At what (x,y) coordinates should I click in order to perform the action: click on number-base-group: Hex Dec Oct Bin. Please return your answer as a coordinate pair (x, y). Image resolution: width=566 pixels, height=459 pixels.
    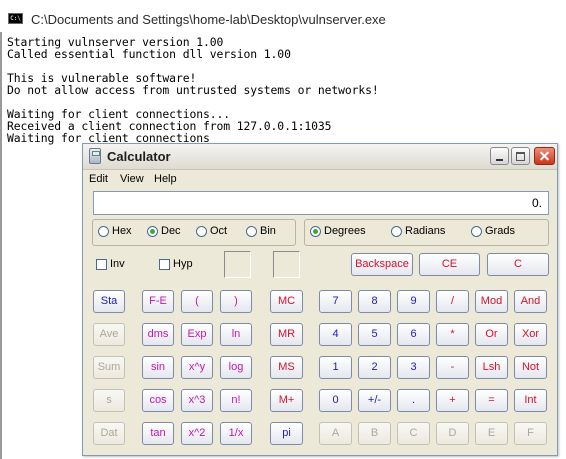
    Looking at the image, I should click on (194, 232).